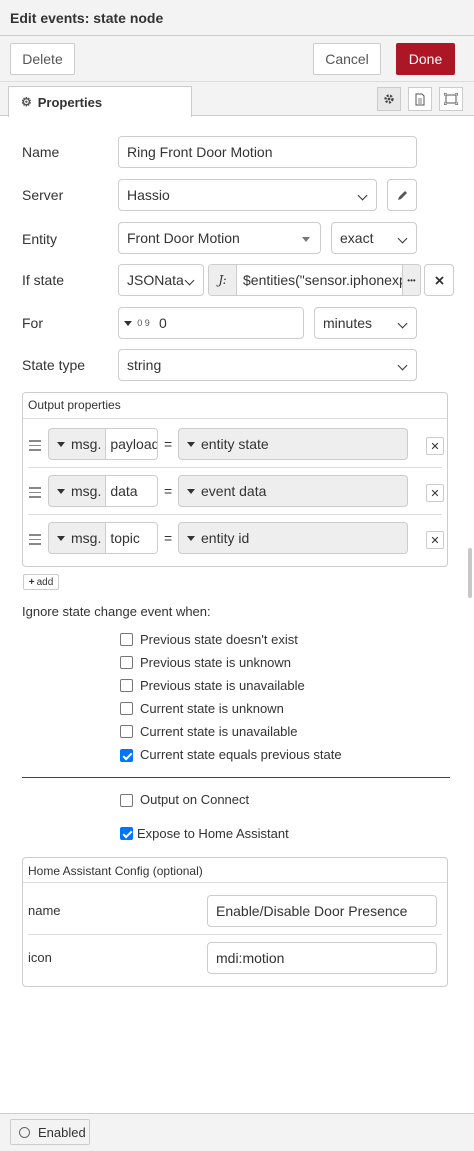 Image resolution: width=474 pixels, height=1151 pixels. Describe the element at coordinates (314, 280) in the screenshot. I see `if-state-expression-input: J: $entities("sensor.iphonexpr •••` at that location.